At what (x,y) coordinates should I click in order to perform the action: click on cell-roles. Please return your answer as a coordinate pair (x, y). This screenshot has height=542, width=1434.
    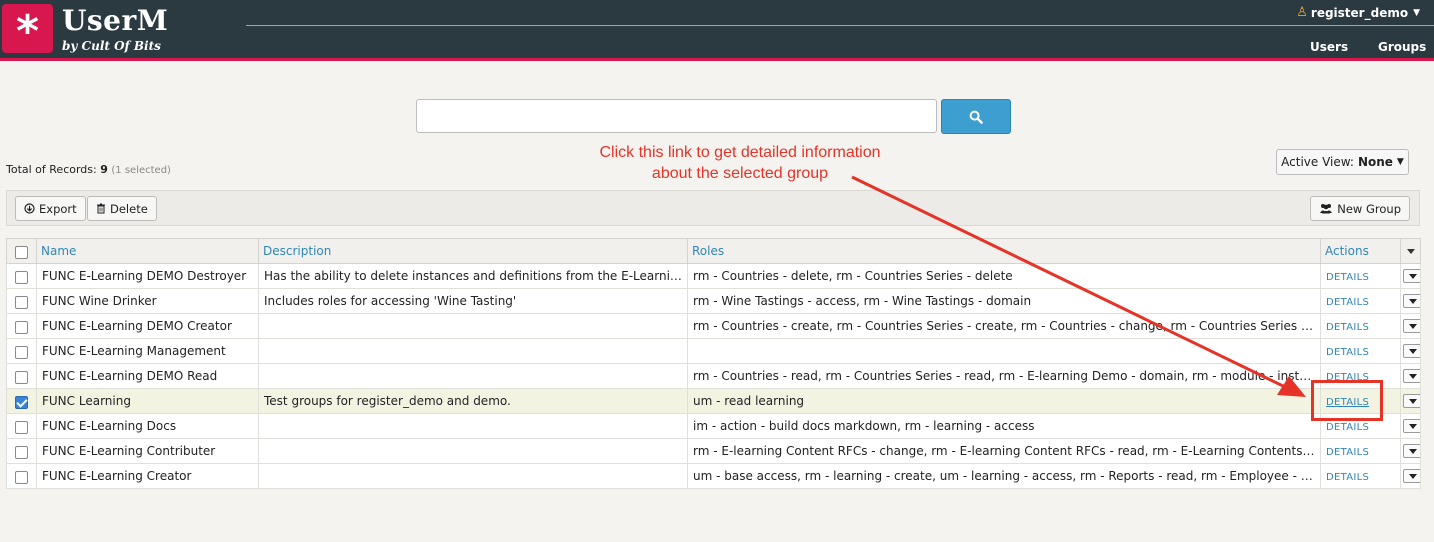
    Looking at the image, I should click on (1004, 351).